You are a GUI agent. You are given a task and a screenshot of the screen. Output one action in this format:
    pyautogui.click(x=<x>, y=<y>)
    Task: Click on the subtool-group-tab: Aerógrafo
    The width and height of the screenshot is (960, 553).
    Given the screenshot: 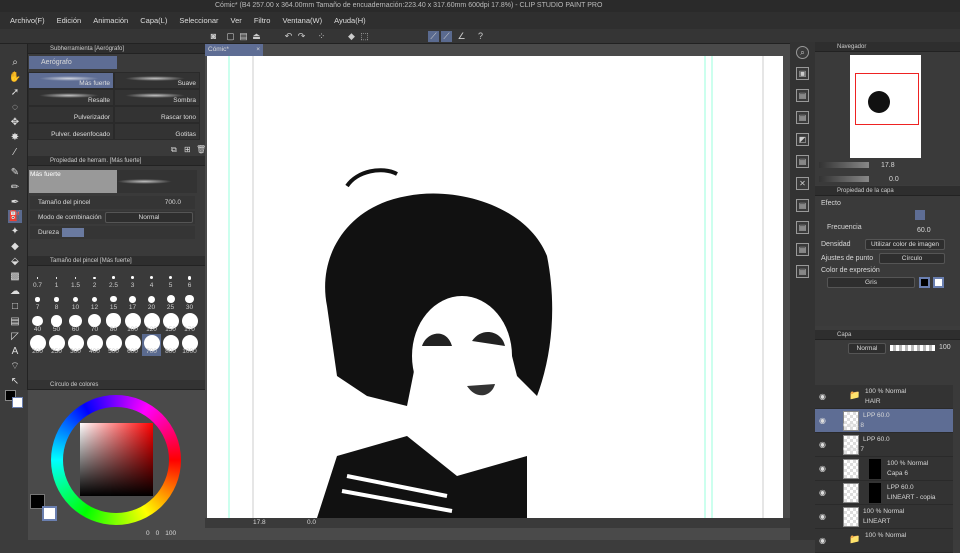 What is the action you would take?
    pyautogui.click(x=73, y=62)
    